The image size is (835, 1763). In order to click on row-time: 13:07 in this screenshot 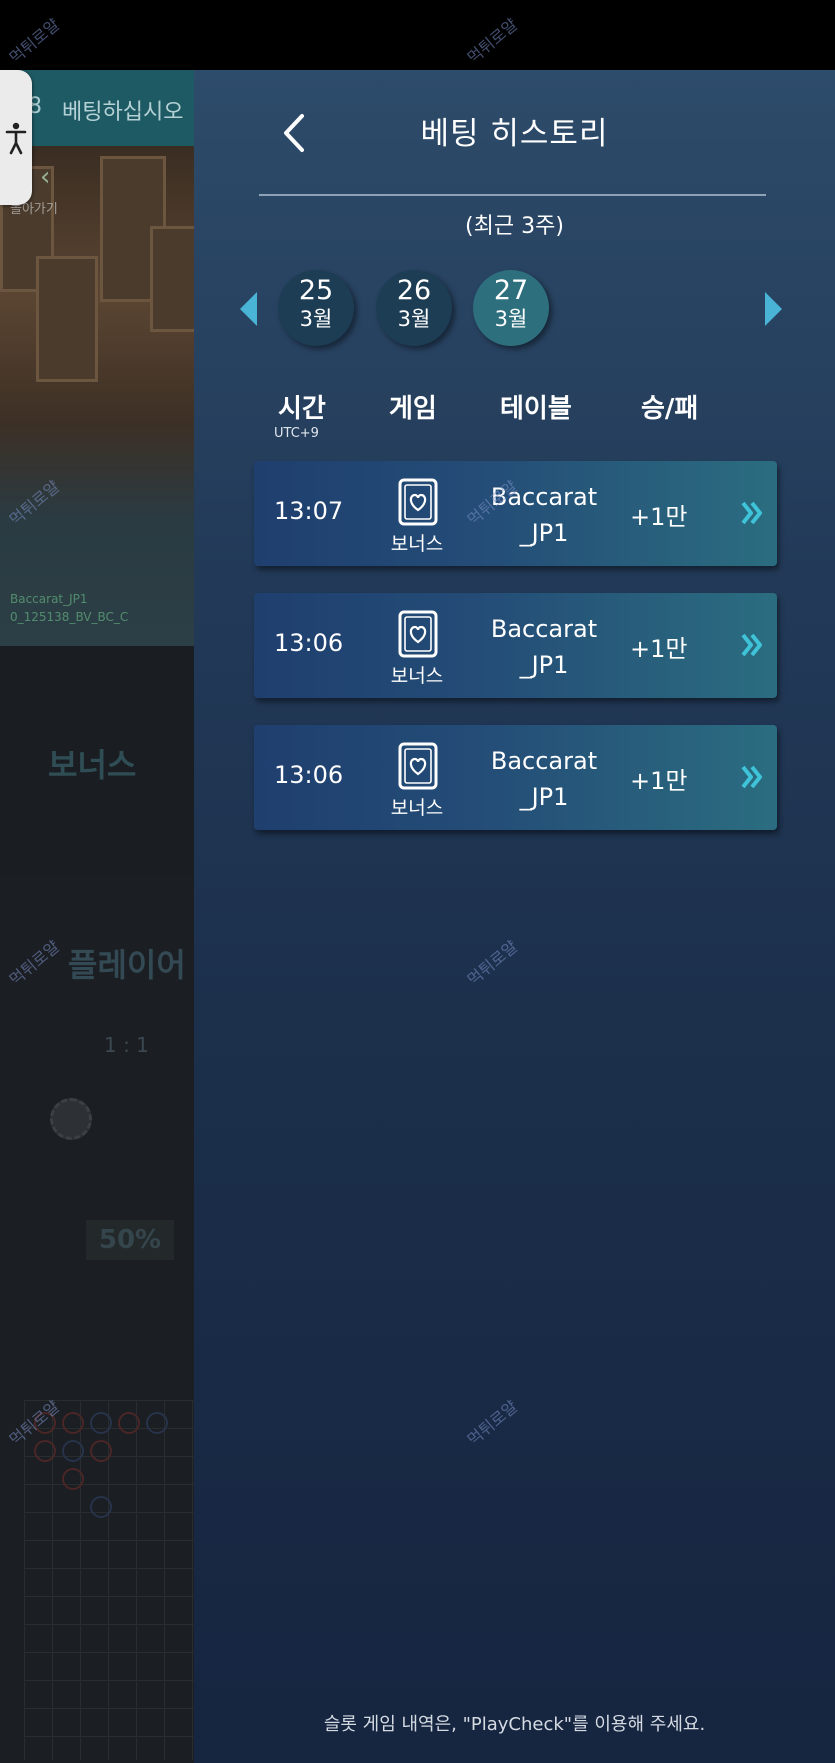, I will do `click(309, 511)`.